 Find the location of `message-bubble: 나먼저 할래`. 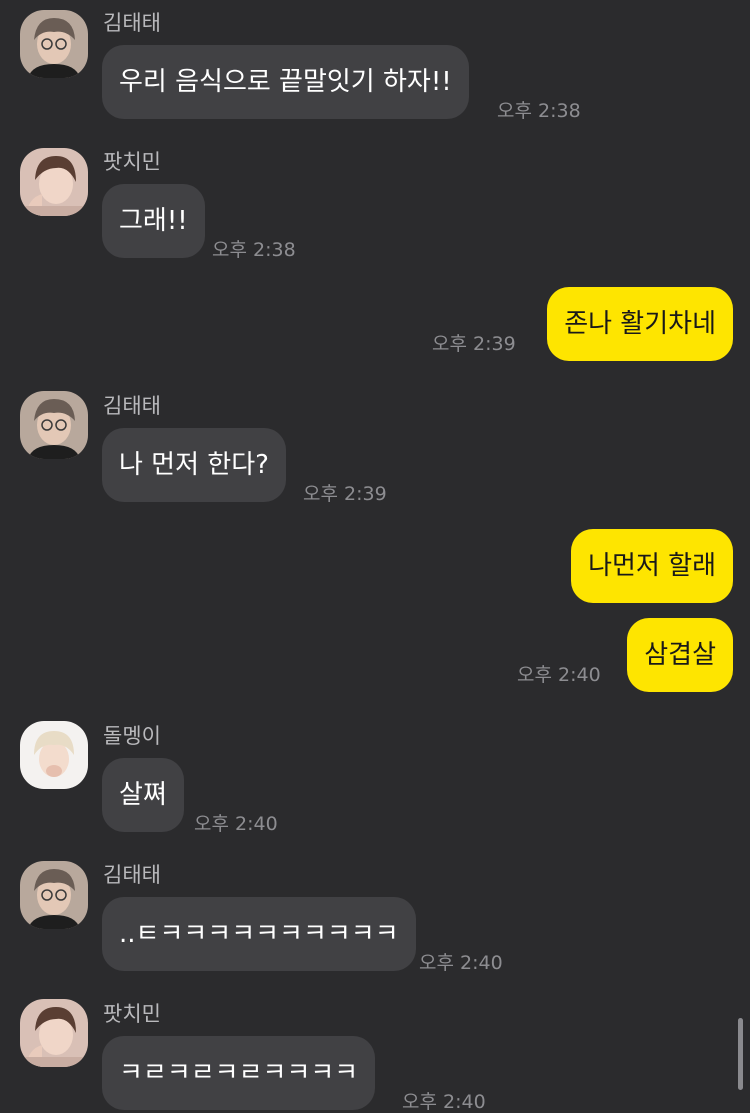

message-bubble: 나먼저 할래 is located at coordinates (652, 566).